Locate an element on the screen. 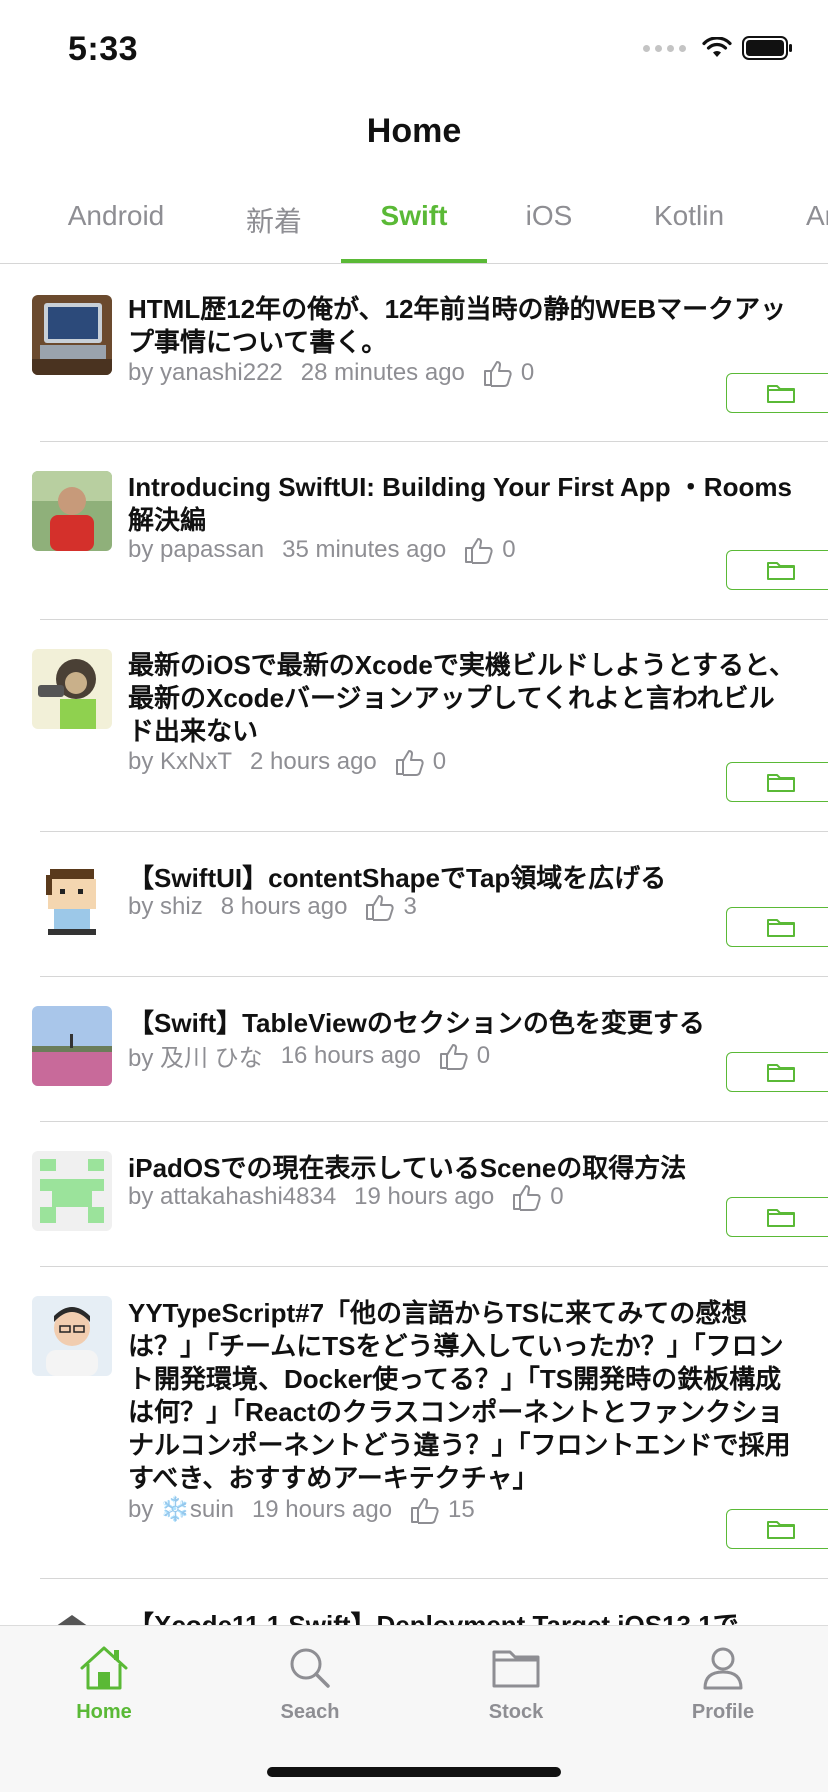  article-author: by shiz is located at coordinates (165, 907).